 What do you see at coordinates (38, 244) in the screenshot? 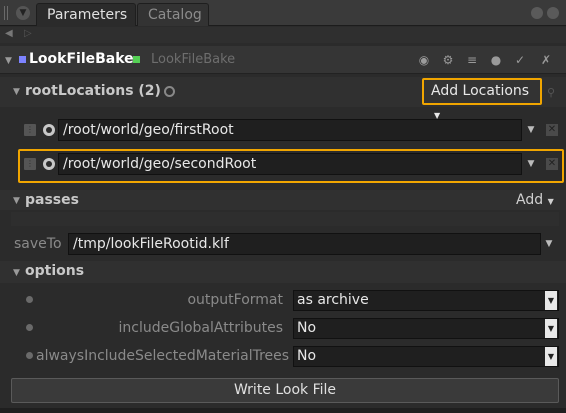
I see `save-to-label: saveTo` at bounding box center [38, 244].